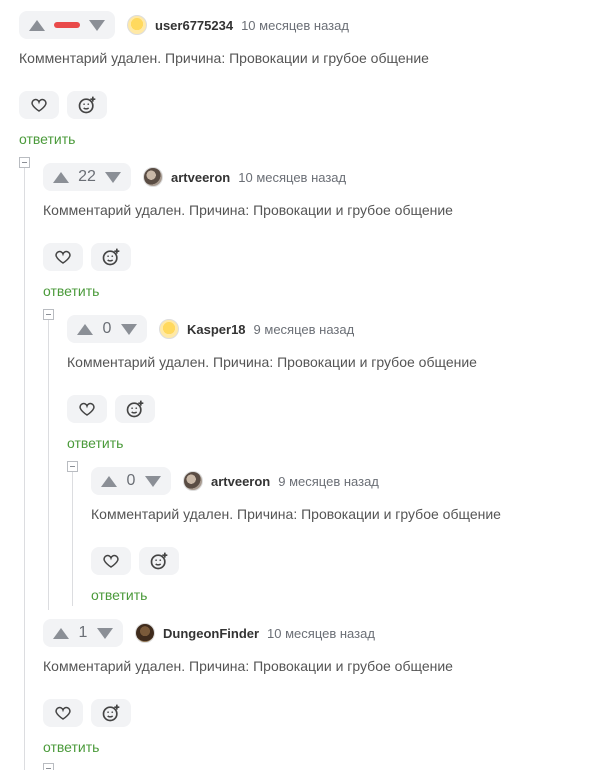 The width and height of the screenshot is (592, 770). I want to click on comment-header: 0 Kasper18 9 месяцев назад, so click(210, 329).